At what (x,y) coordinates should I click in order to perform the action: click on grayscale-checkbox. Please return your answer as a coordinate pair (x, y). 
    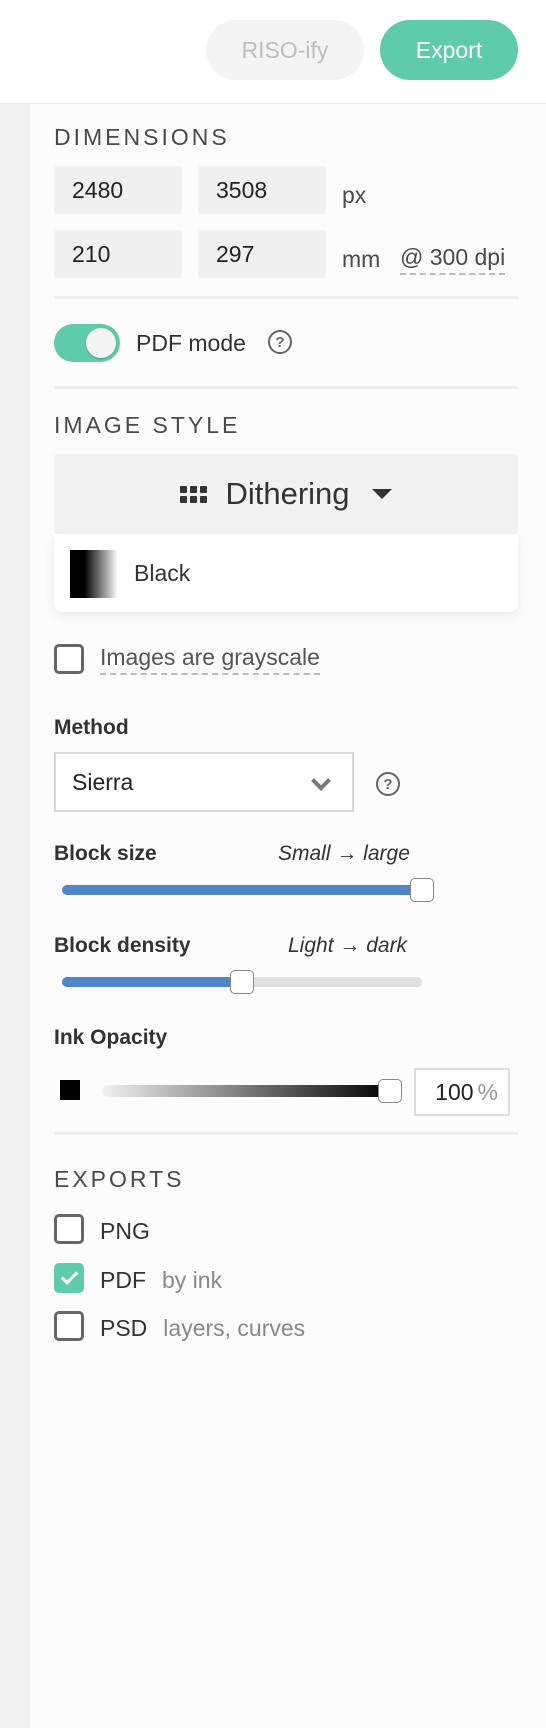
    Looking at the image, I should click on (69, 659).